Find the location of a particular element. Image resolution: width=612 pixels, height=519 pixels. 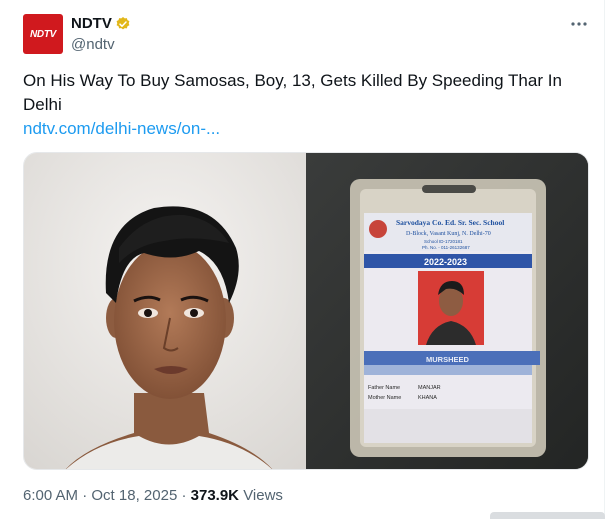

avatar-logo-text: NDTV is located at coordinates (43, 34).